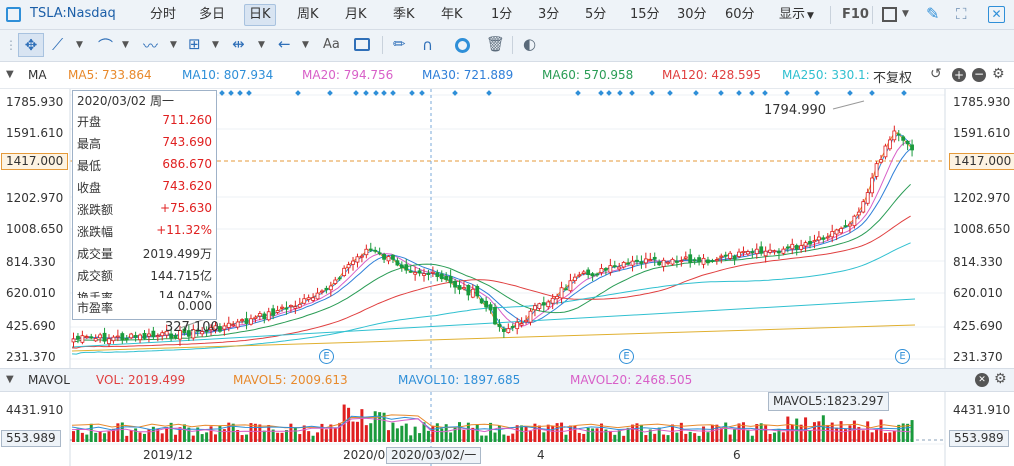 The height and width of the screenshot is (466, 1014). What do you see at coordinates (105, 45) in the screenshot?
I see `polyline-tool-icon: ⌒` at bounding box center [105, 45].